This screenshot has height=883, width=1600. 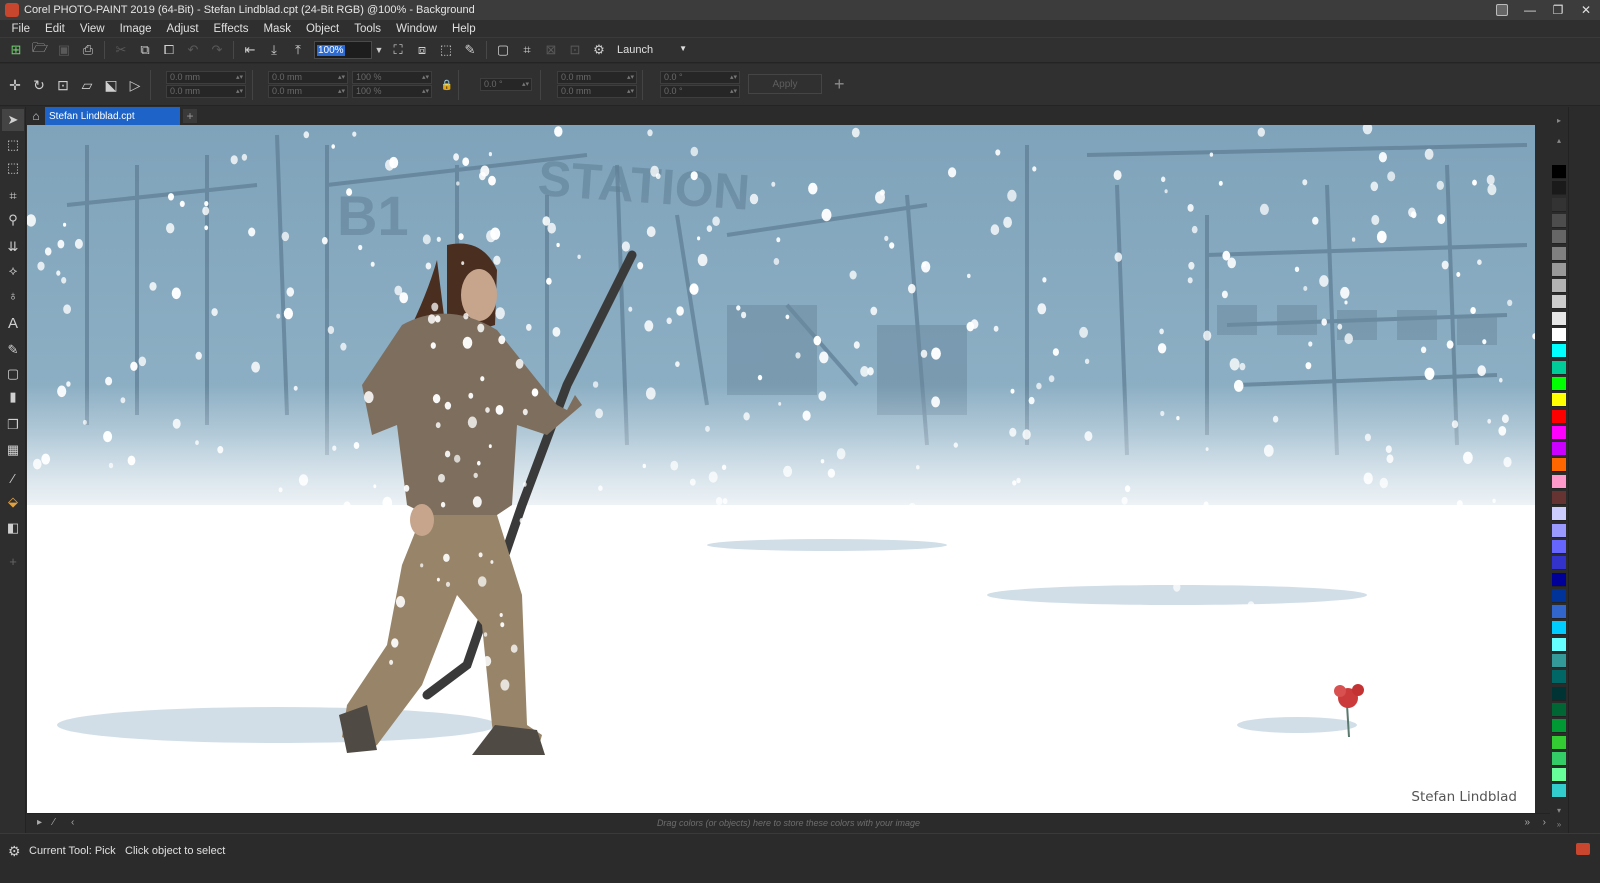 What do you see at coordinates (13, 502) in the screenshot?
I see `fill-tool-icon: ⬙` at bounding box center [13, 502].